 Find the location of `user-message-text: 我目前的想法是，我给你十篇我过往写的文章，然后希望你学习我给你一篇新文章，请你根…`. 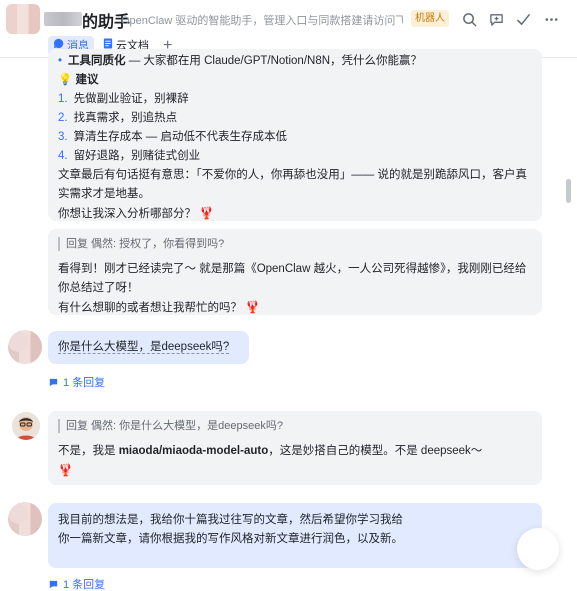

user-message-text: 我目前的想法是，我给你十篇我过往写的文章，然后希望你学习我给你一篇新文章，请你根… is located at coordinates (230, 529).